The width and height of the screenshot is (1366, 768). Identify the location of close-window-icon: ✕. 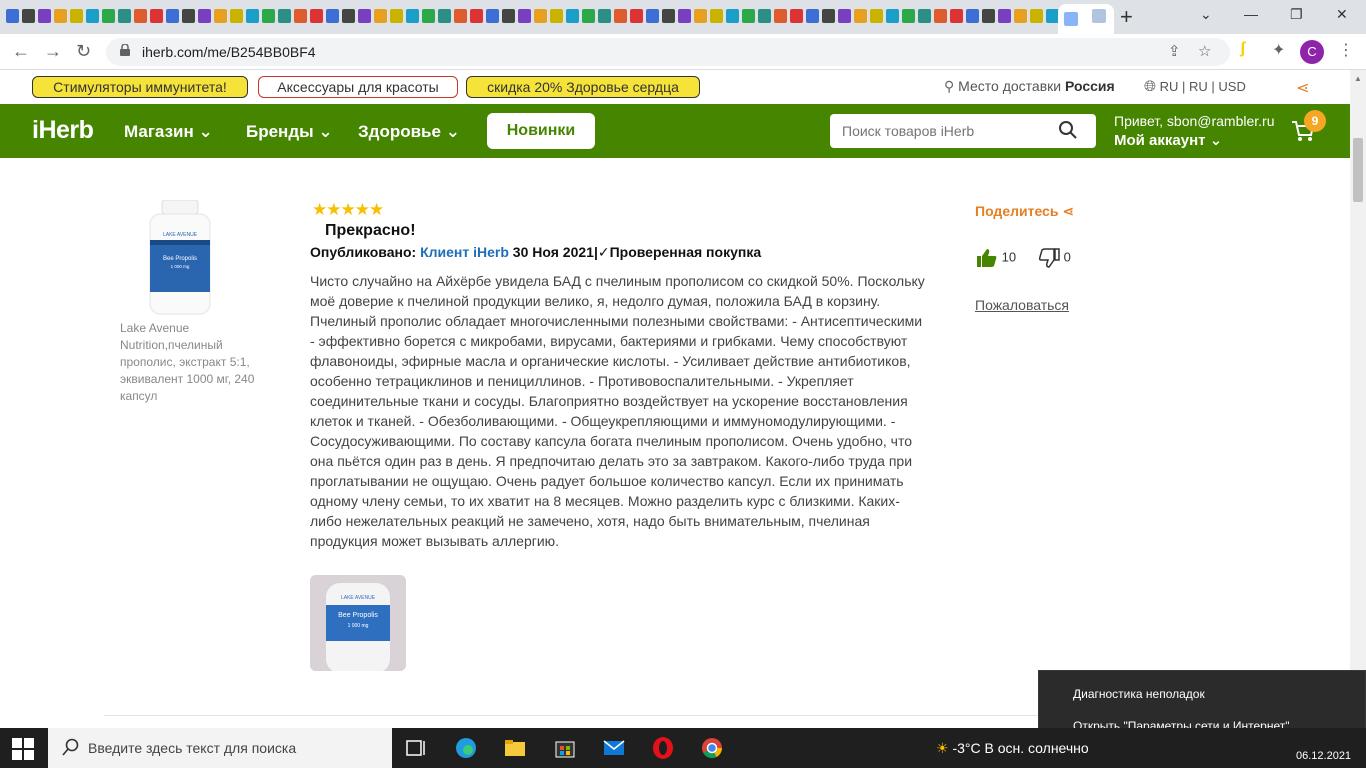
(1342, 14).